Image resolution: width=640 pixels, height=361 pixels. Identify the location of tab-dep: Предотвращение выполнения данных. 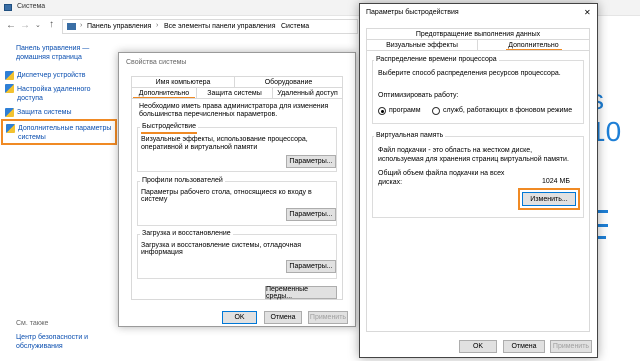
(478, 33).